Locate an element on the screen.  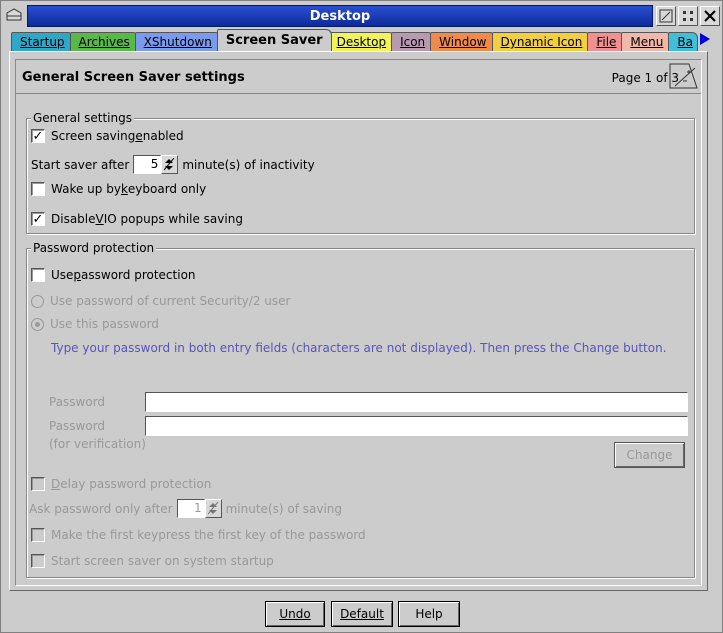
tab-window: Window is located at coordinates (463, 41).